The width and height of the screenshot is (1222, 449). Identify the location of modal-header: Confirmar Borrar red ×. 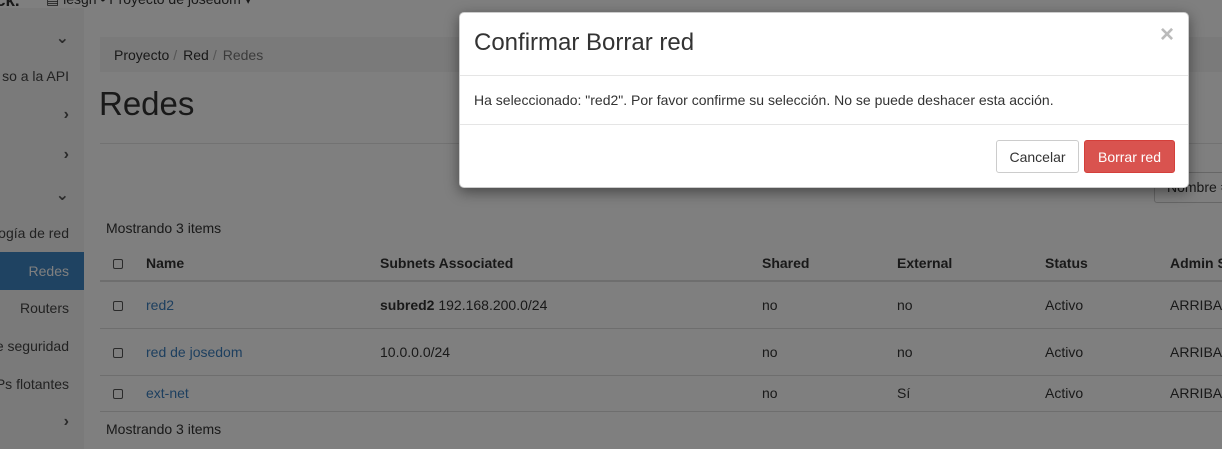
(824, 44).